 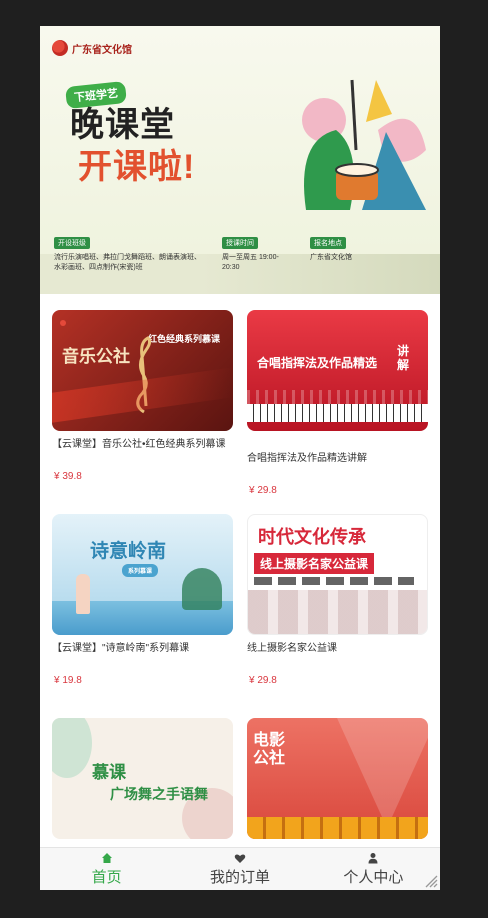 What do you see at coordinates (60, 48) in the screenshot?
I see `logo-mark-icon` at bounding box center [60, 48].